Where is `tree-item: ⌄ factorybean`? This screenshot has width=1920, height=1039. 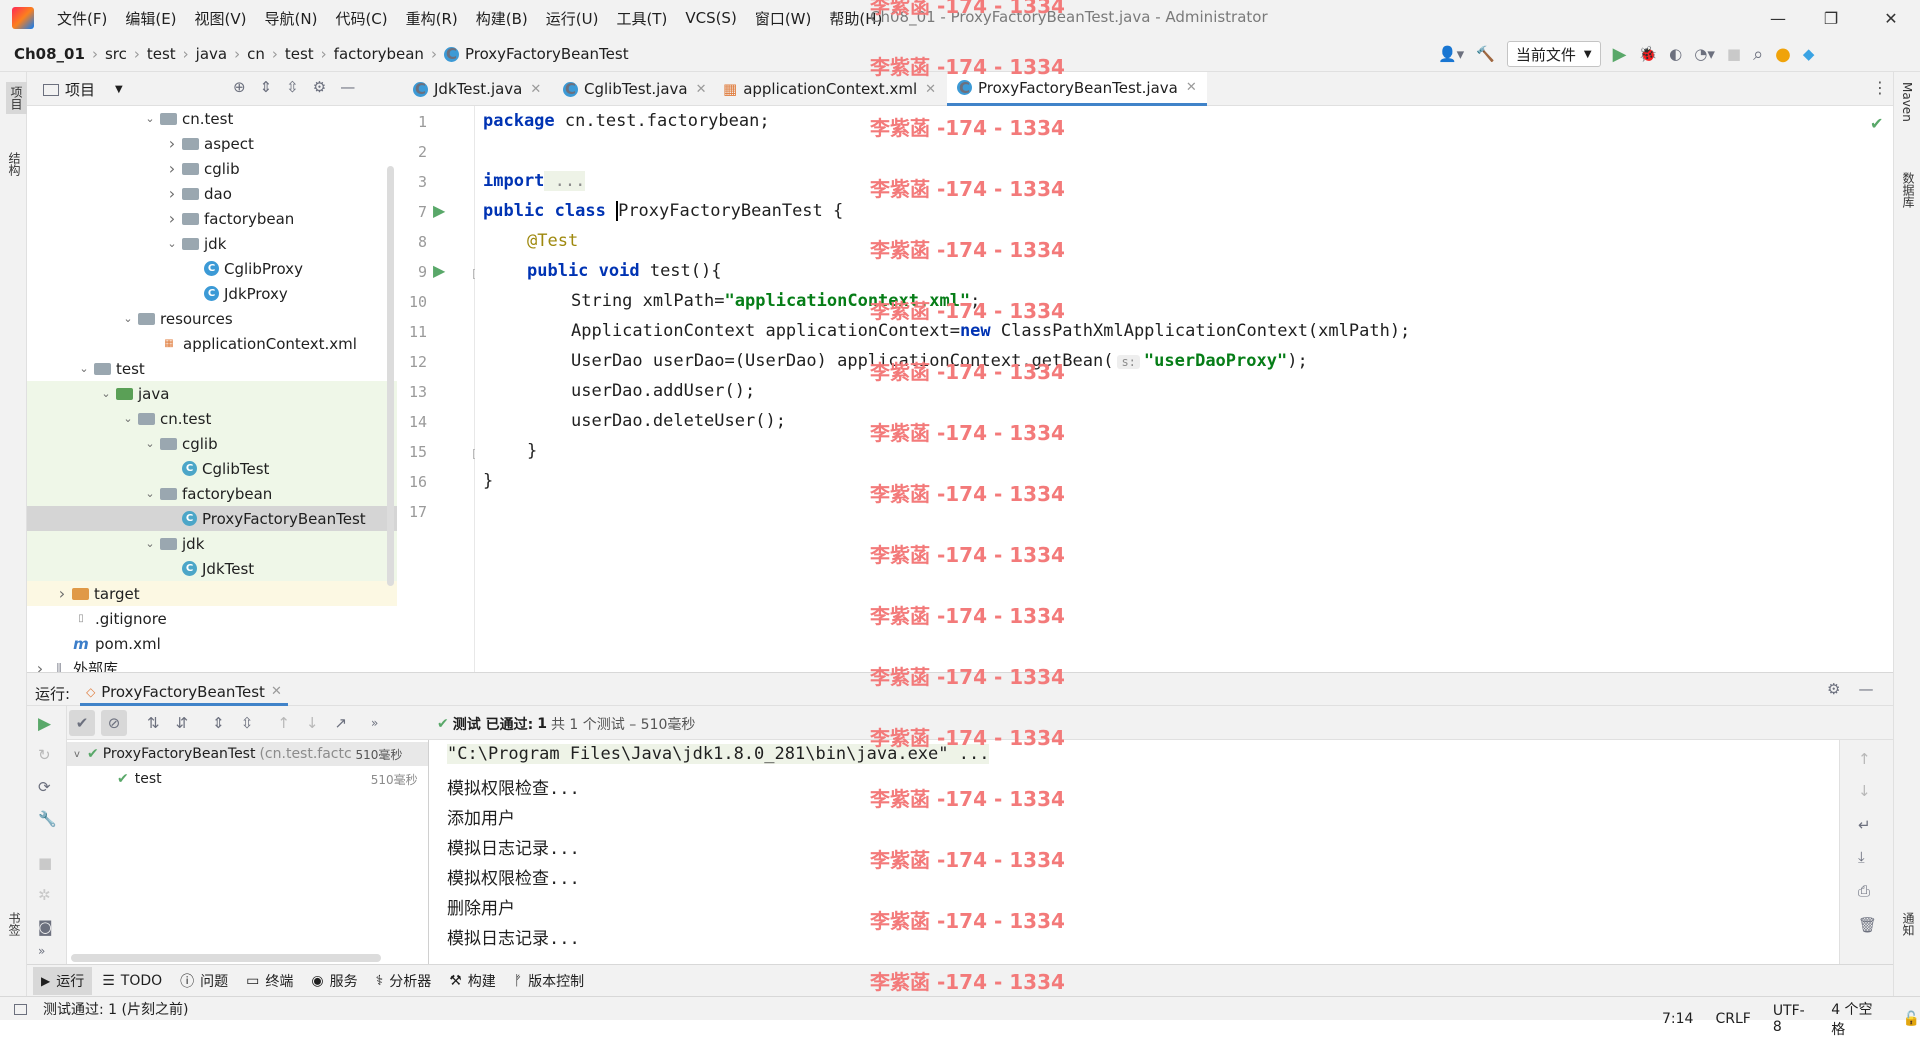 tree-item: ⌄ factorybean is located at coordinates (212, 493).